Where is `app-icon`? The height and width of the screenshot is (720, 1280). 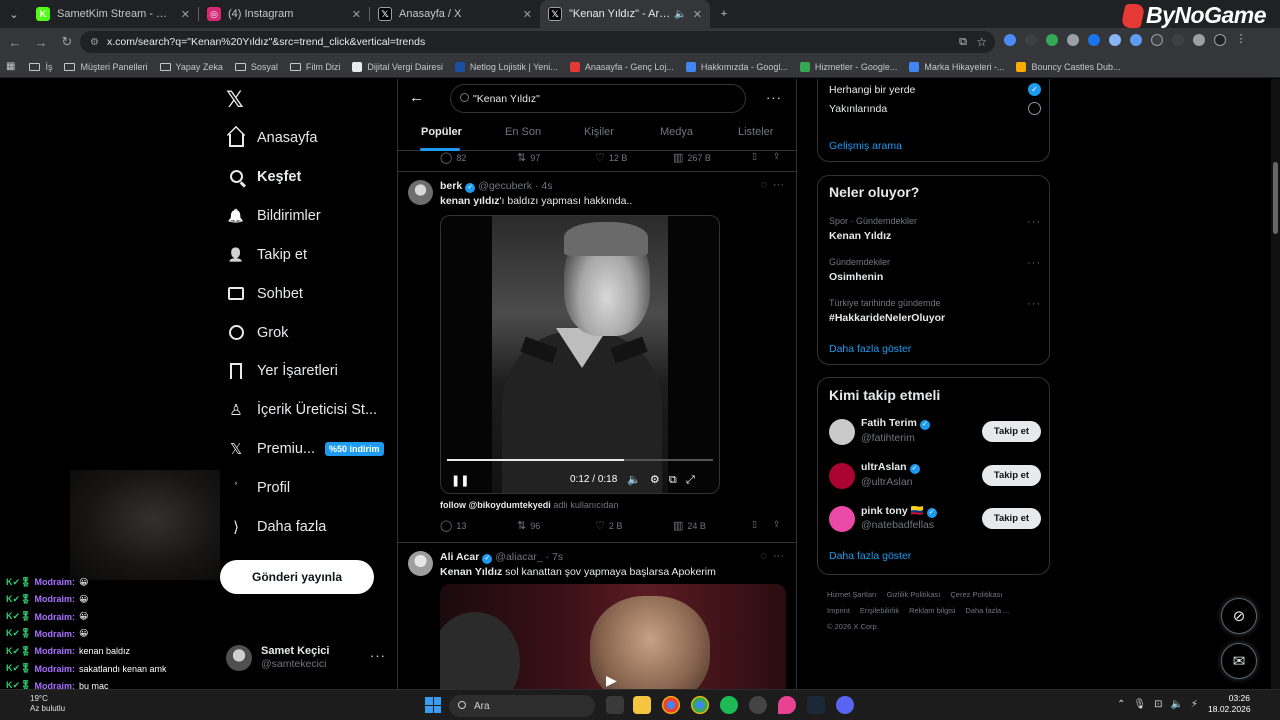
app-icon is located at coordinates (758, 705).